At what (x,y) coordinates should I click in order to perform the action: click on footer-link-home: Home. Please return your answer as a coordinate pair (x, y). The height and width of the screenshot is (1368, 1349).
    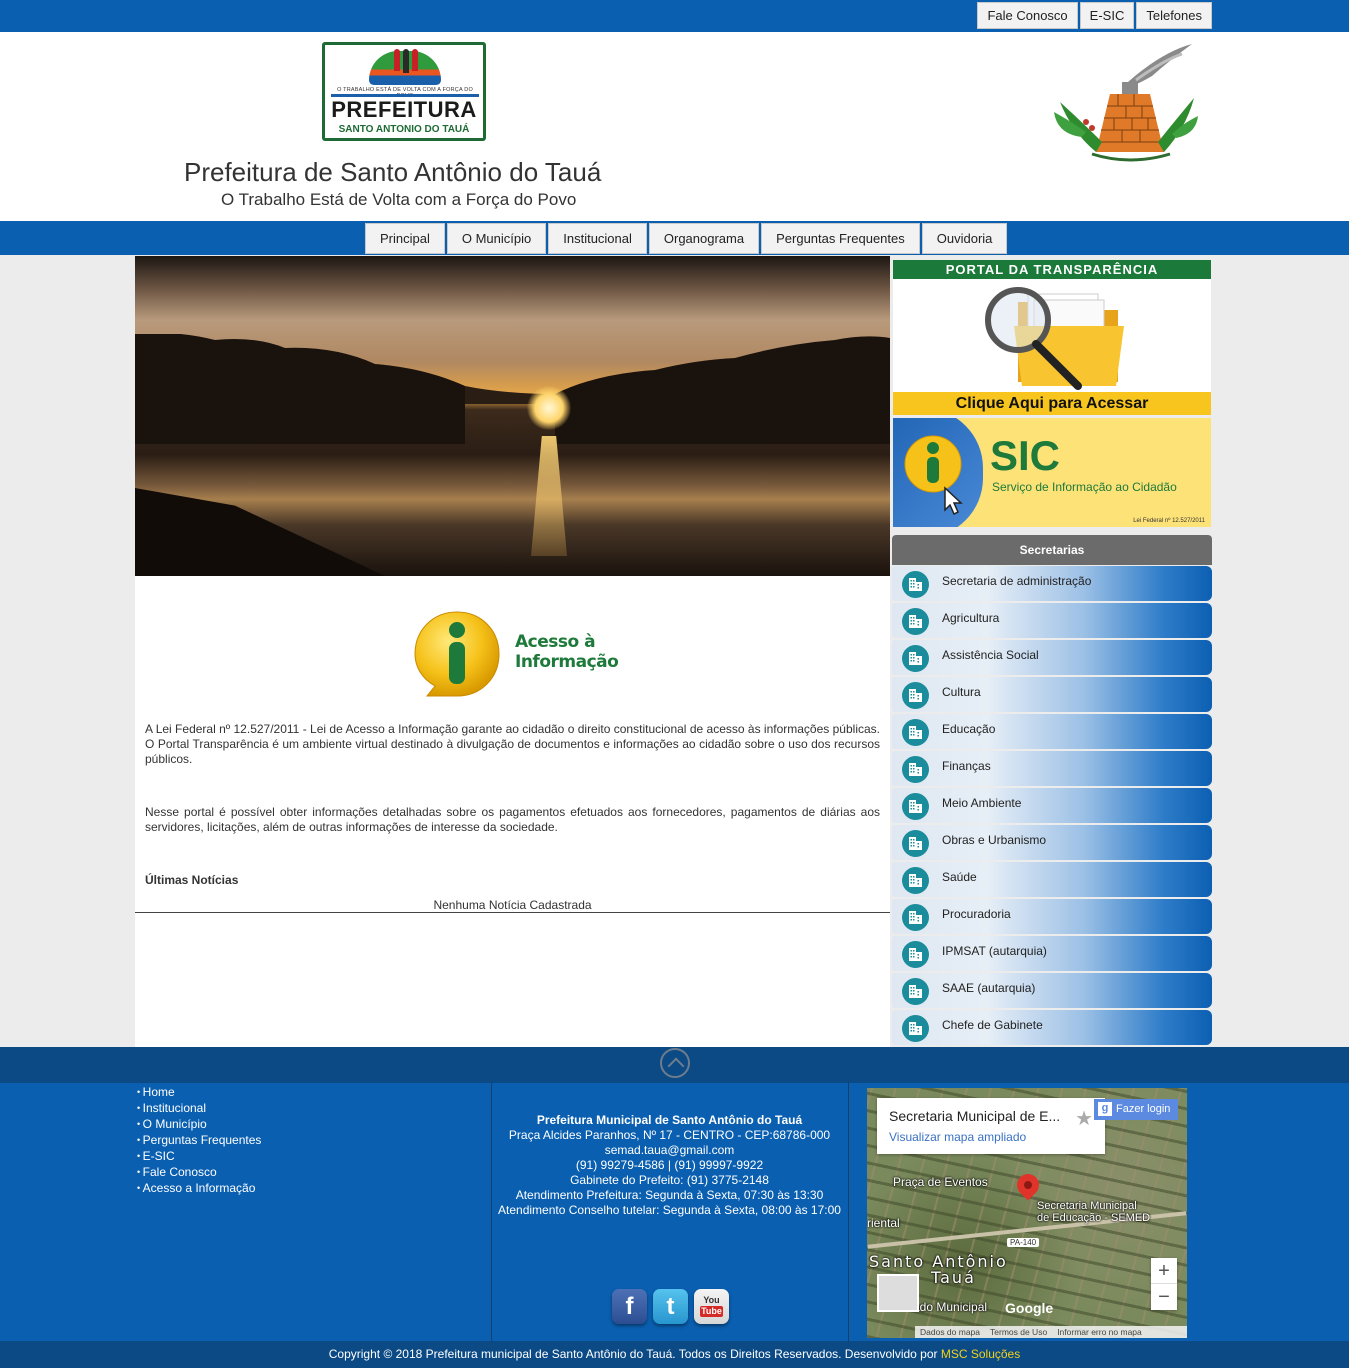
    Looking at the image, I should click on (199, 1093).